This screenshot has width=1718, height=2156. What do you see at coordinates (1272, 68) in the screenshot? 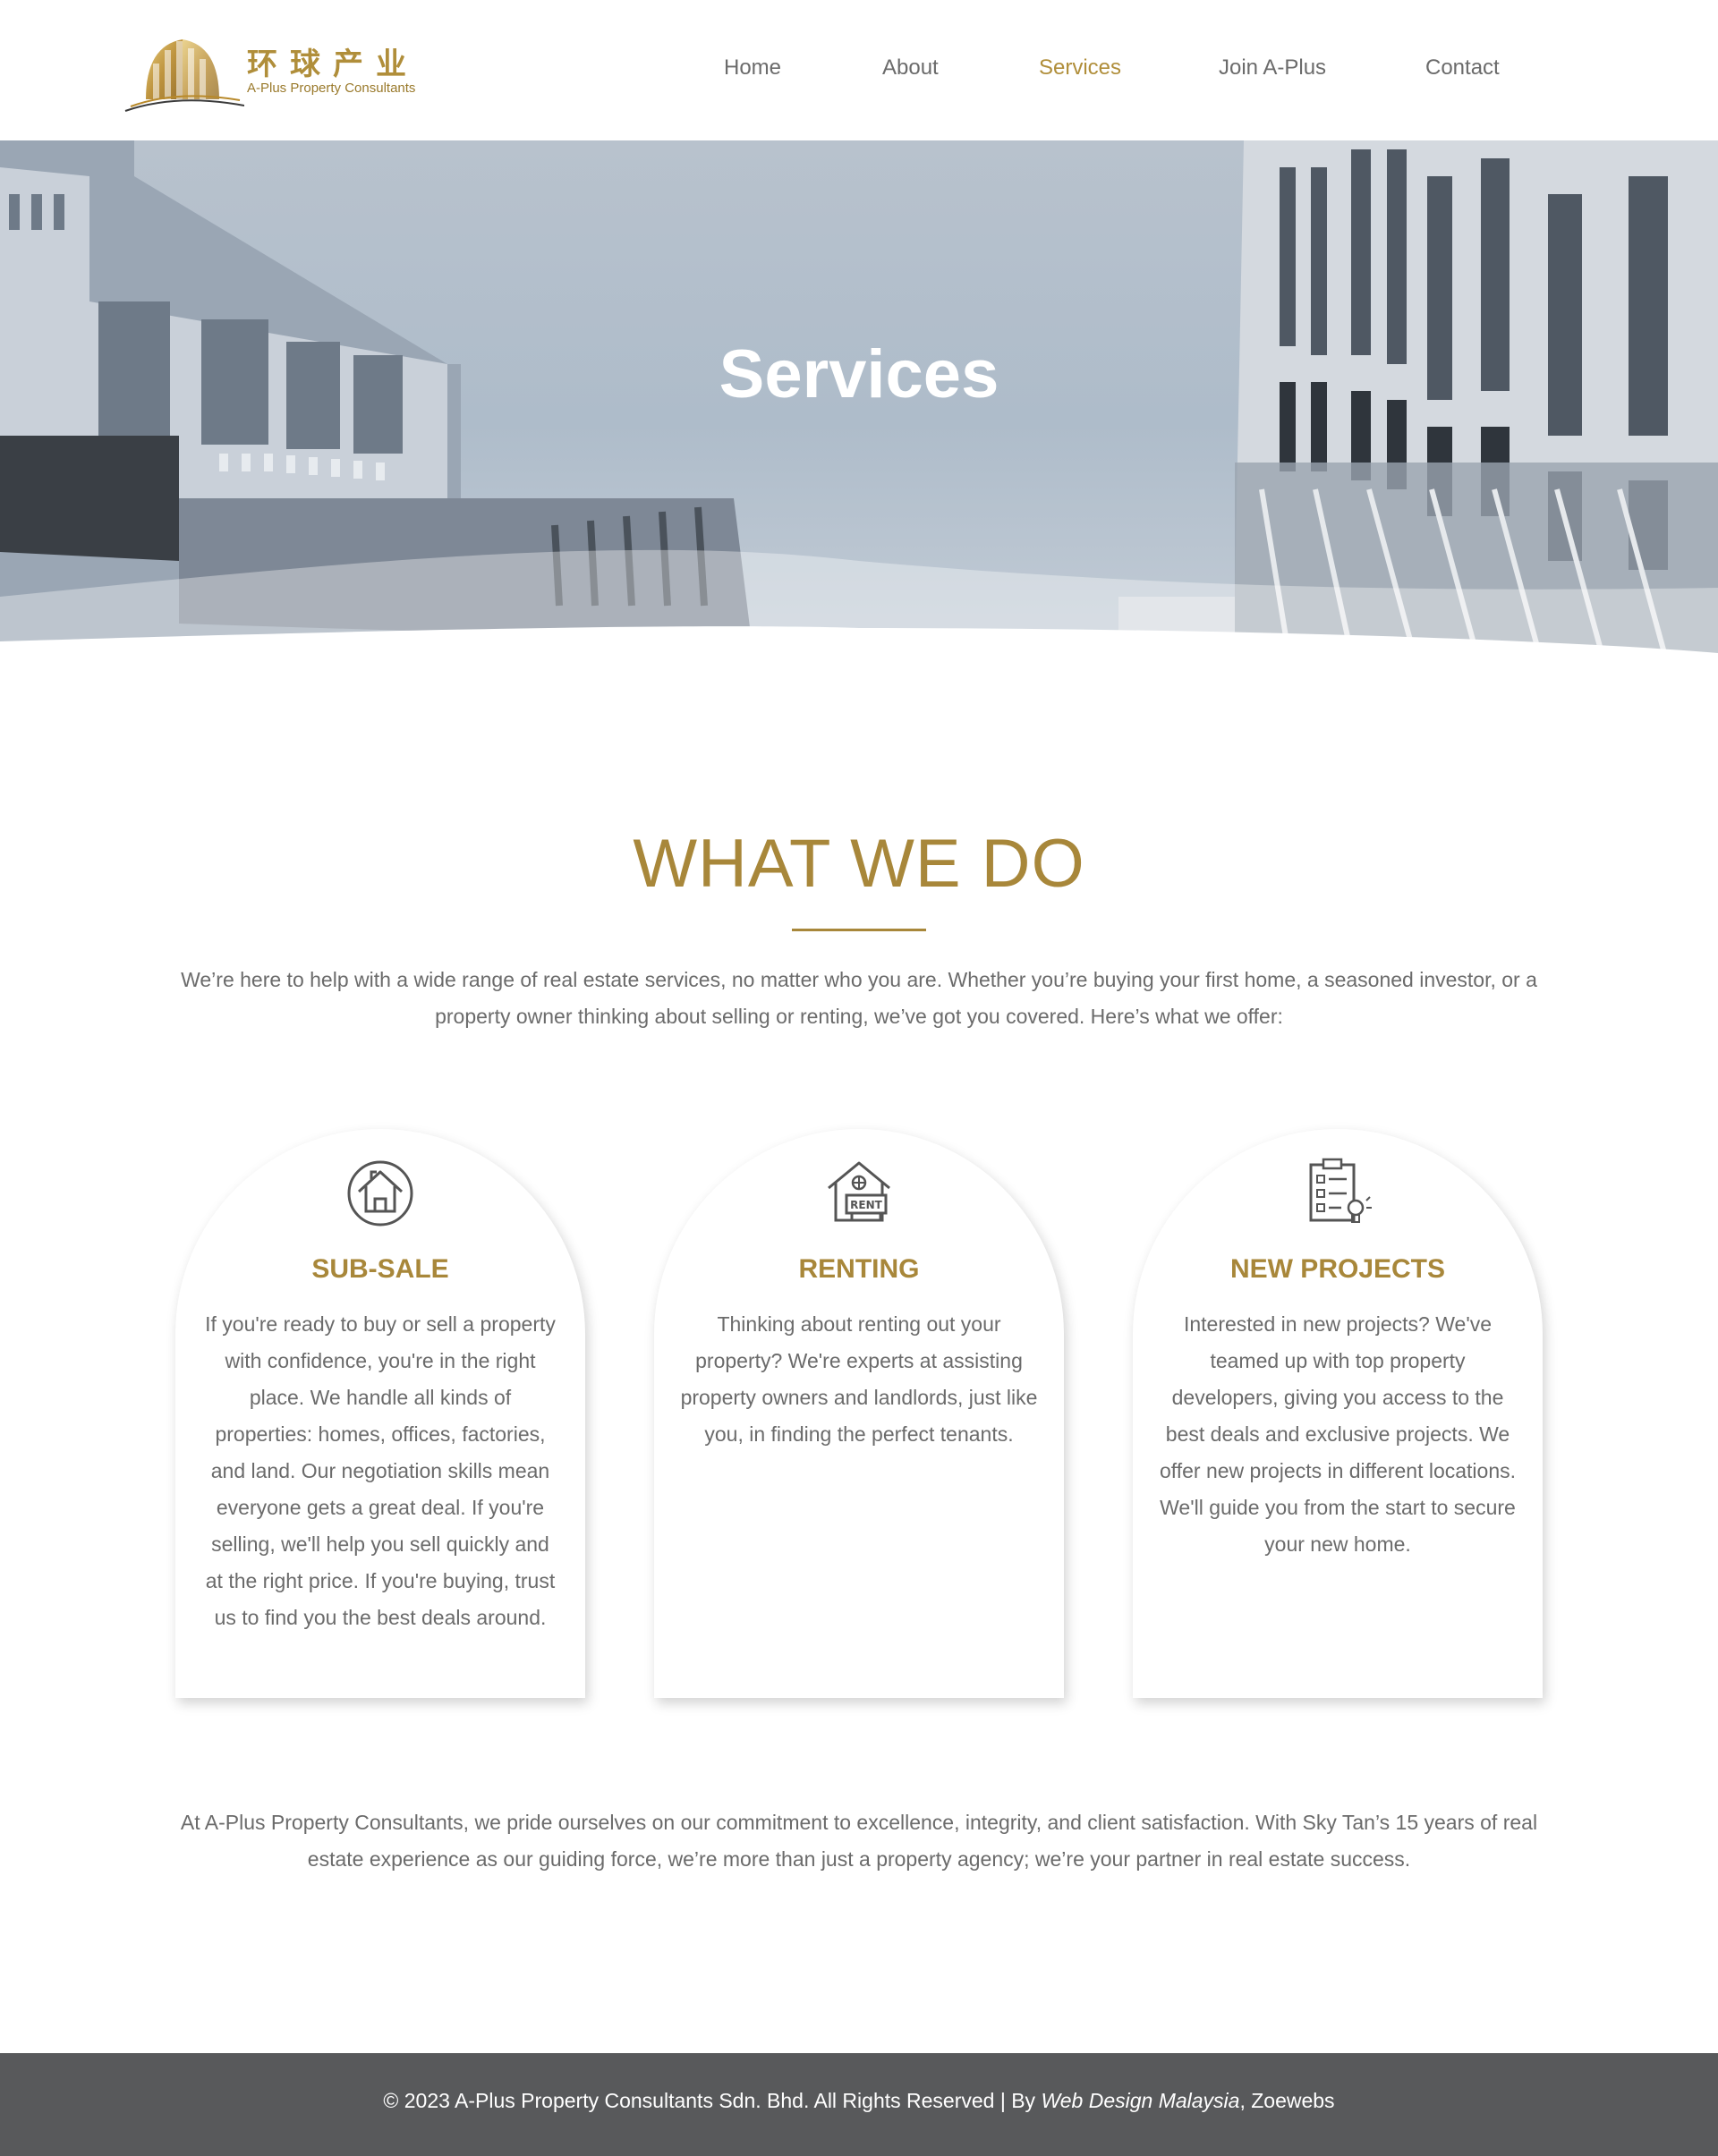
I see `nav-join-a-plus: Join A-Plus` at bounding box center [1272, 68].